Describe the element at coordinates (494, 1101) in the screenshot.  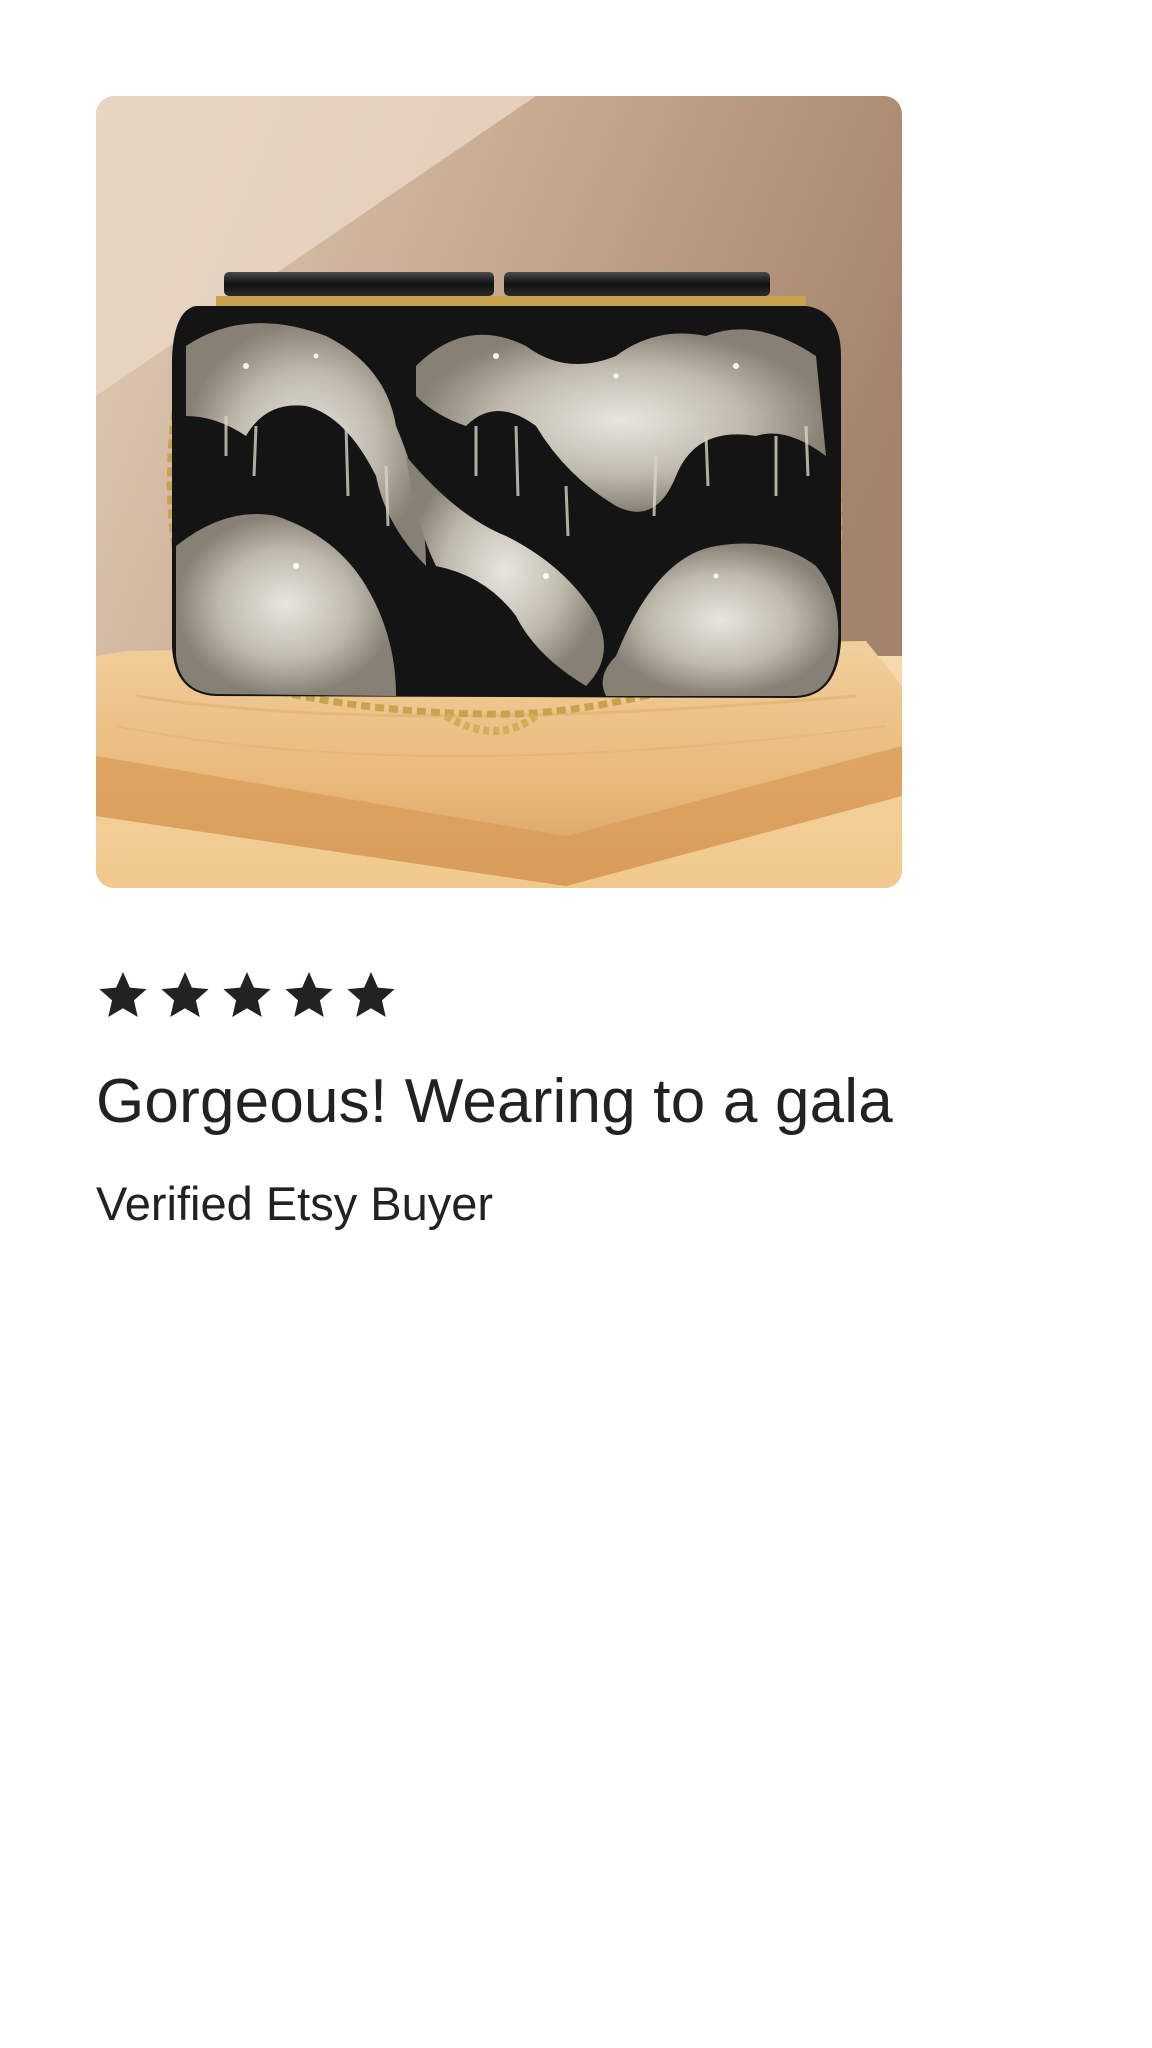
I see `review-title: Gorgeous! Wearing to a gala` at that location.